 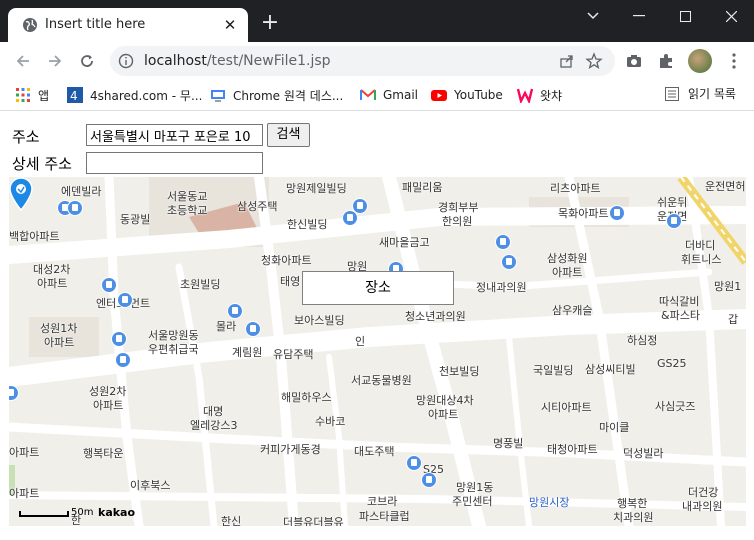 What do you see at coordinates (247, 352) in the screenshot?
I see `map-place-label: 계림원` at bounding box center [247, 352].